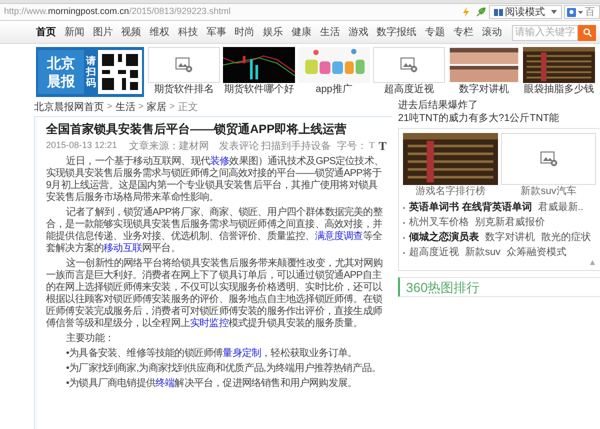 The image size is (600, 429). I want to click on large-font-button: T, so click(382, 146).